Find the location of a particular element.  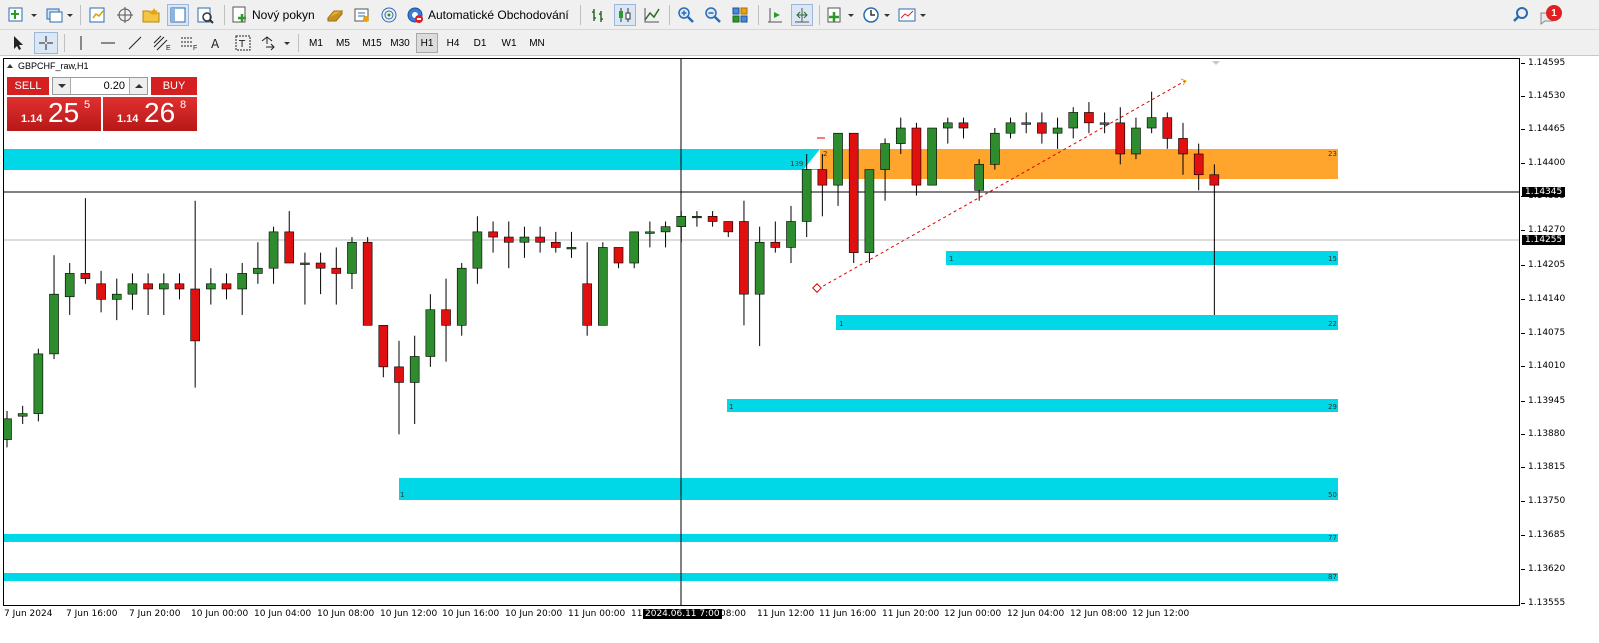

zone-b is located at coordinates (1087, 322).